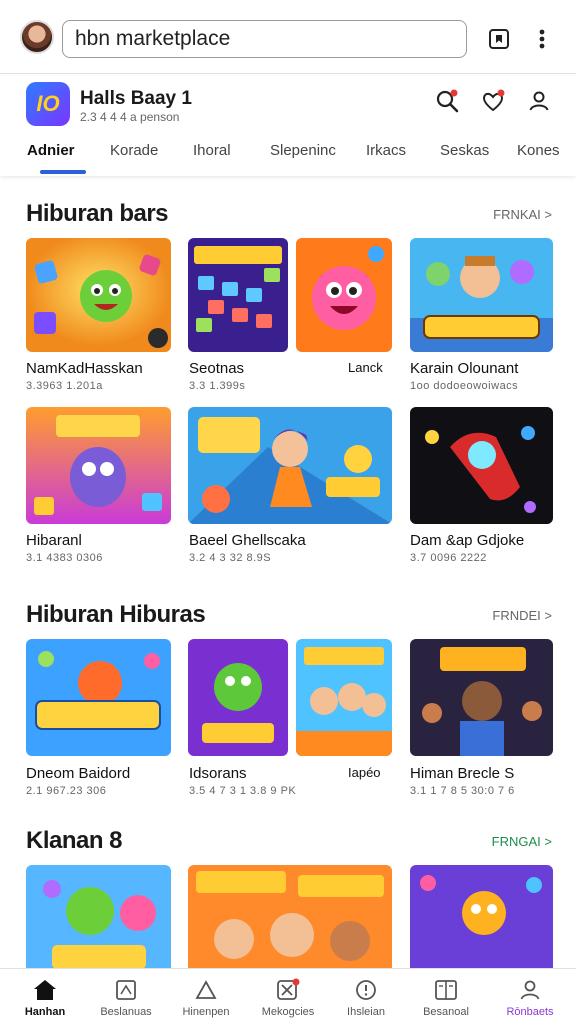  I want to click on tab-1: Korade, so click(134, 150).